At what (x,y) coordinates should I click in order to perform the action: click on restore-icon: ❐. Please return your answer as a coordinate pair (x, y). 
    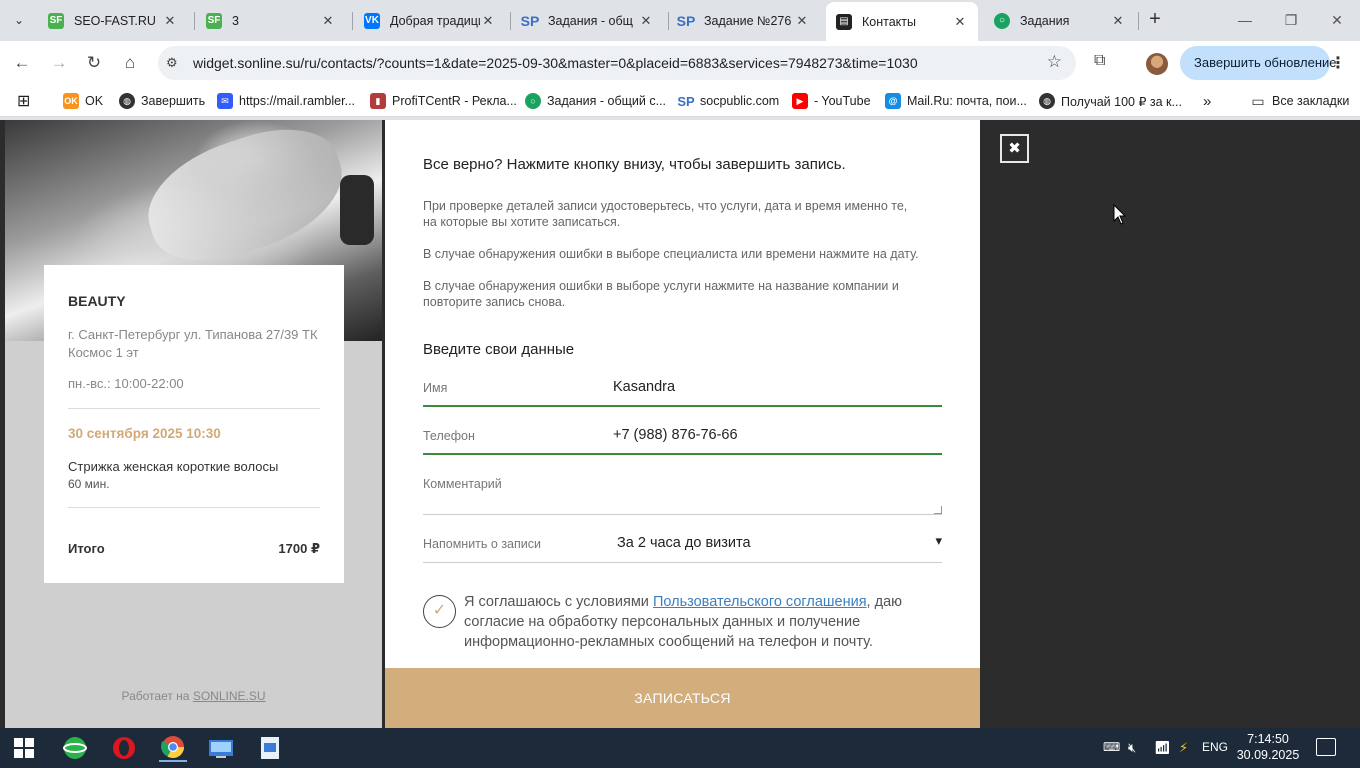
    Looking at the image, I should click on (1291, 20).